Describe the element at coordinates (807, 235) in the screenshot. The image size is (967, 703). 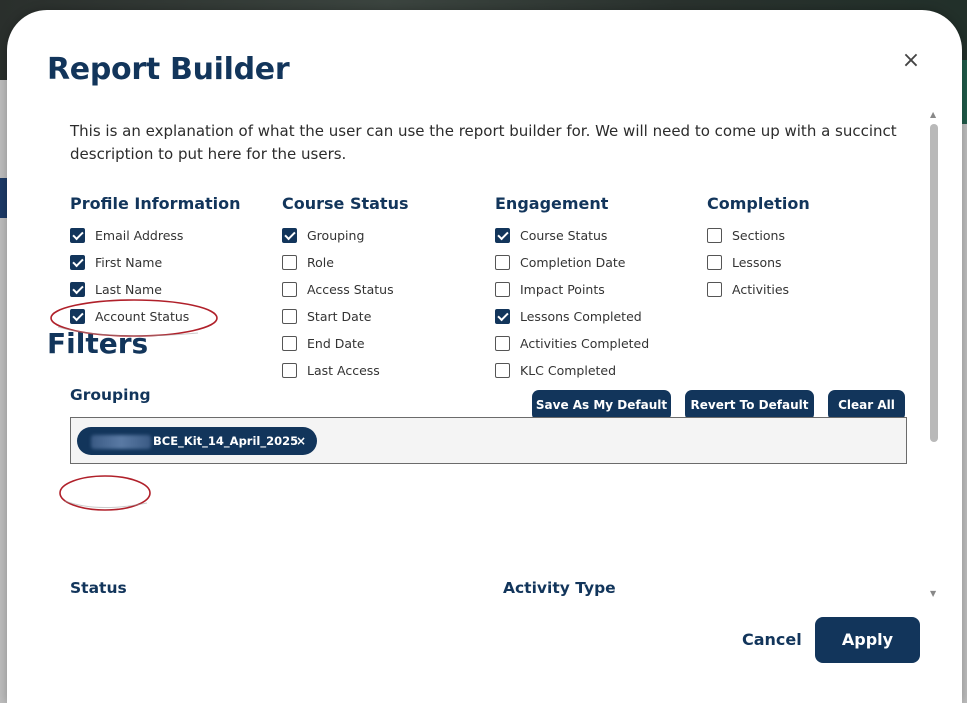
I see `checkbox-sections: Sections` at that location.